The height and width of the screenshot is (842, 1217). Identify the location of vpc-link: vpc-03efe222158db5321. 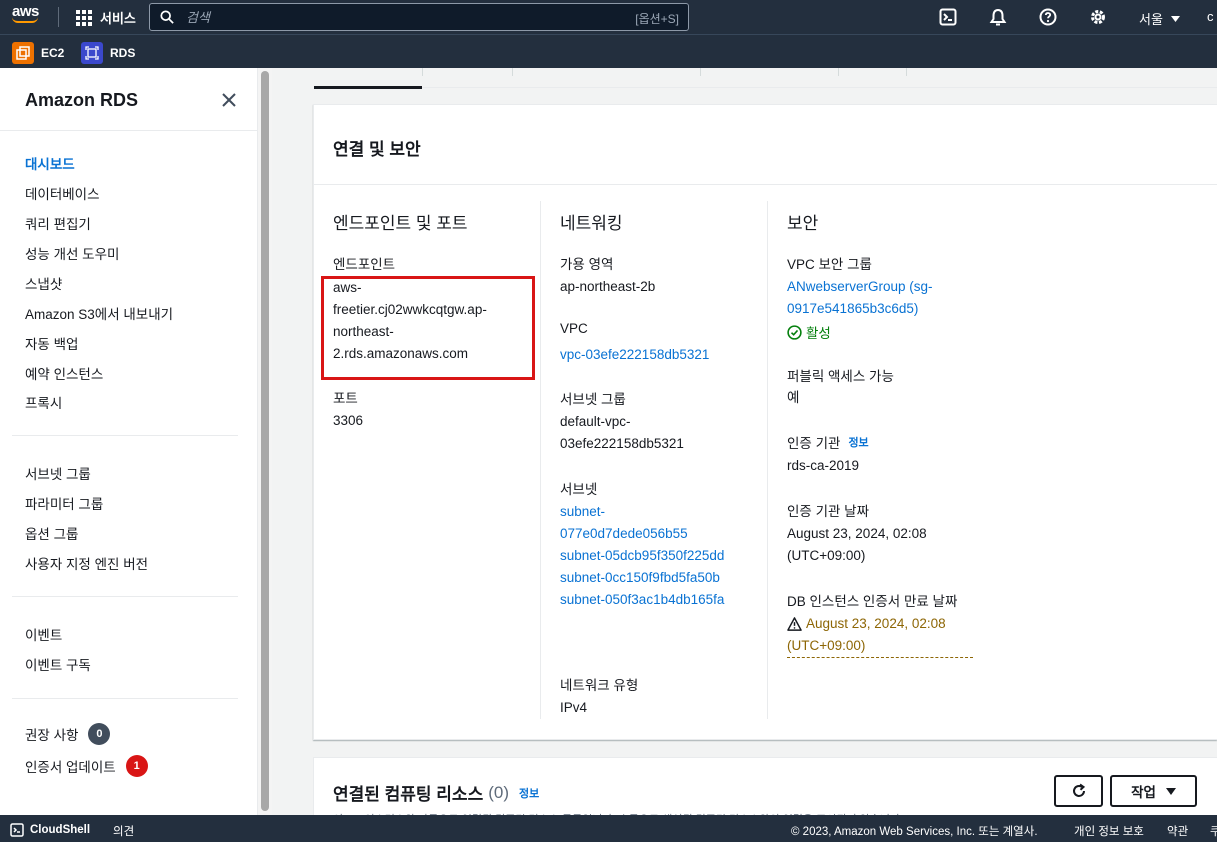
(634, 355).